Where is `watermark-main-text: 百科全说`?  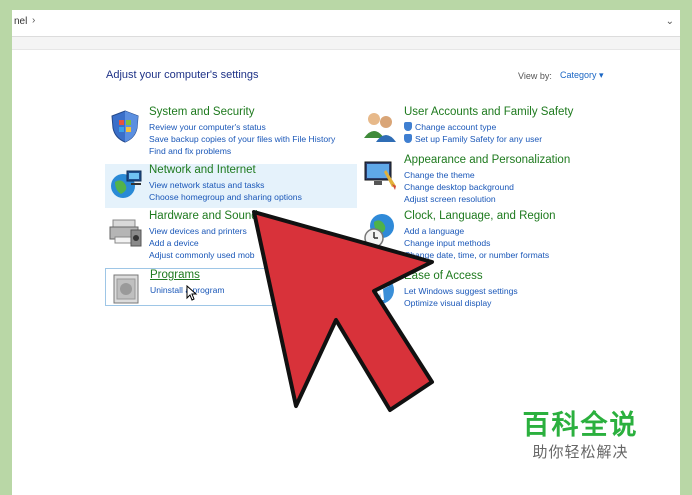
watermark-main-text: 百科全说 is located at coordinates (580, 425).